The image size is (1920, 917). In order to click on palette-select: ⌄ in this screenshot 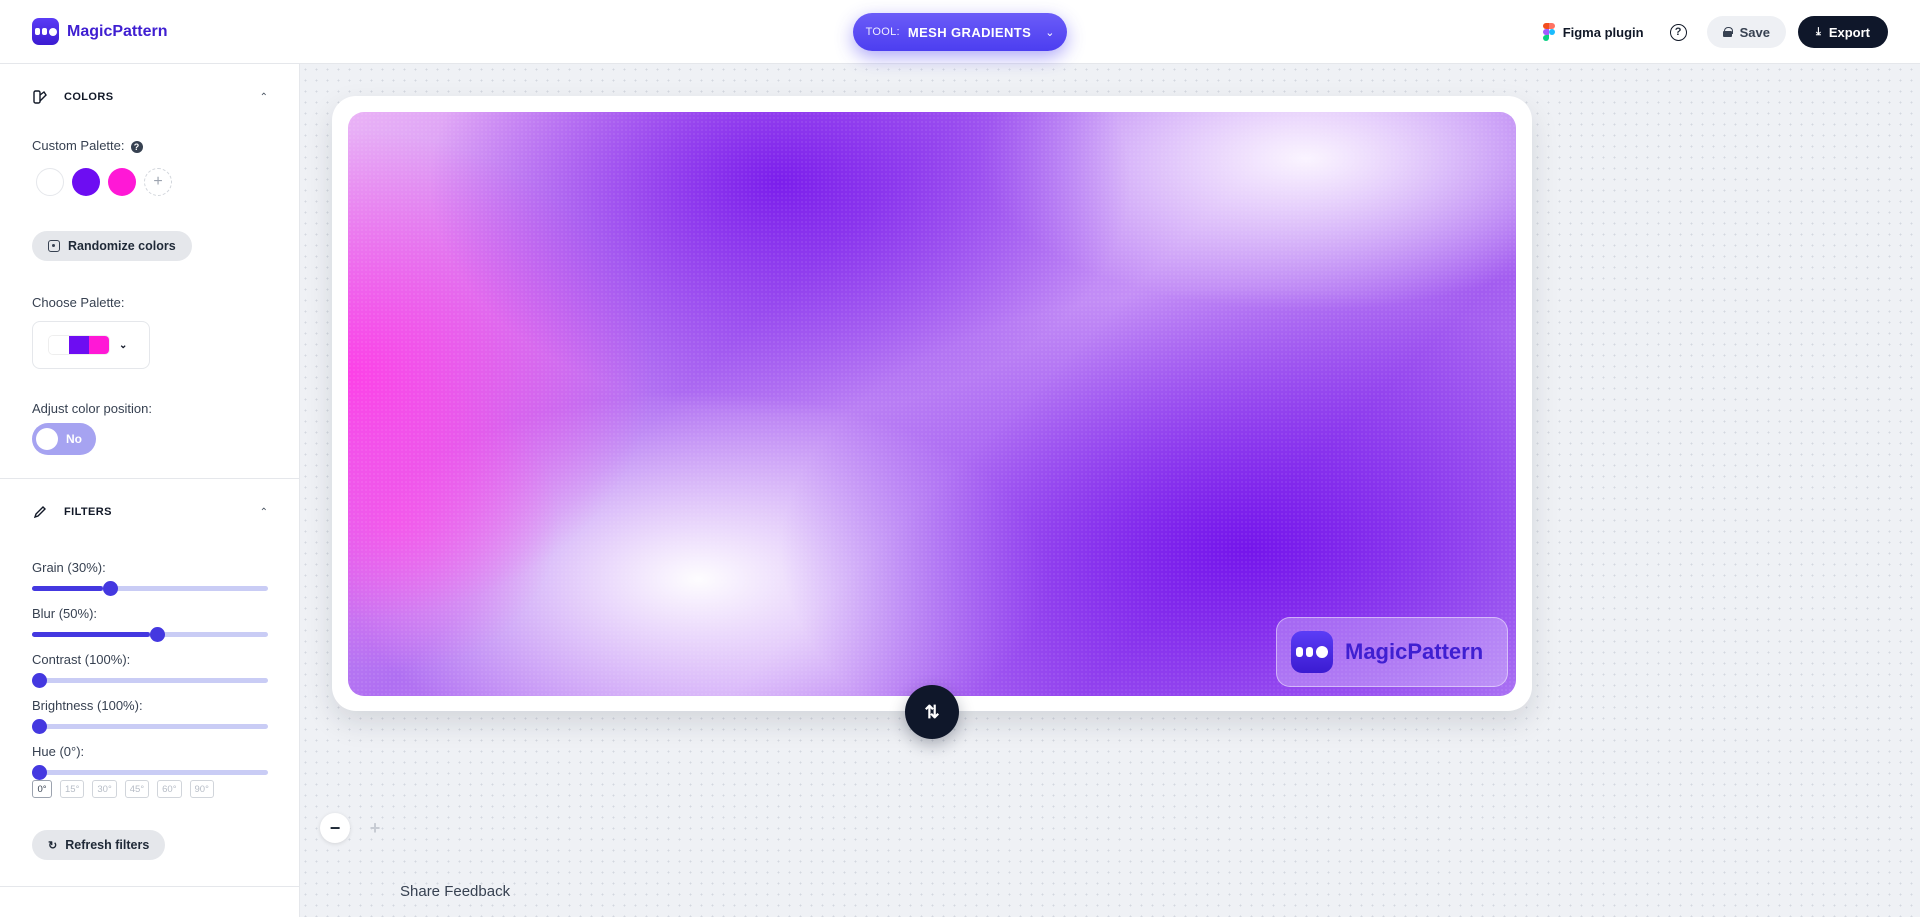, I will do `click(91, 345)`.